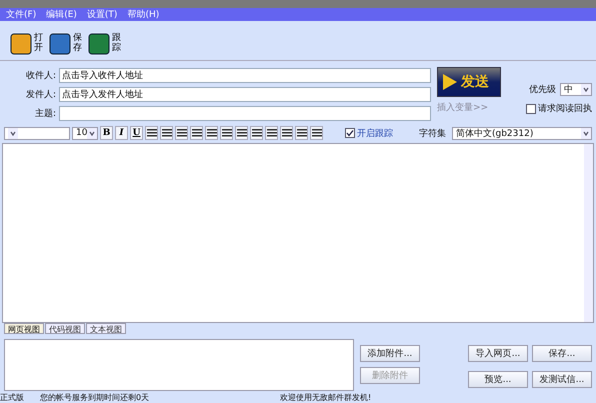 This screenshot has width=596, height=403. I want to click on menu-item: 设置(T), so click(102, 14).